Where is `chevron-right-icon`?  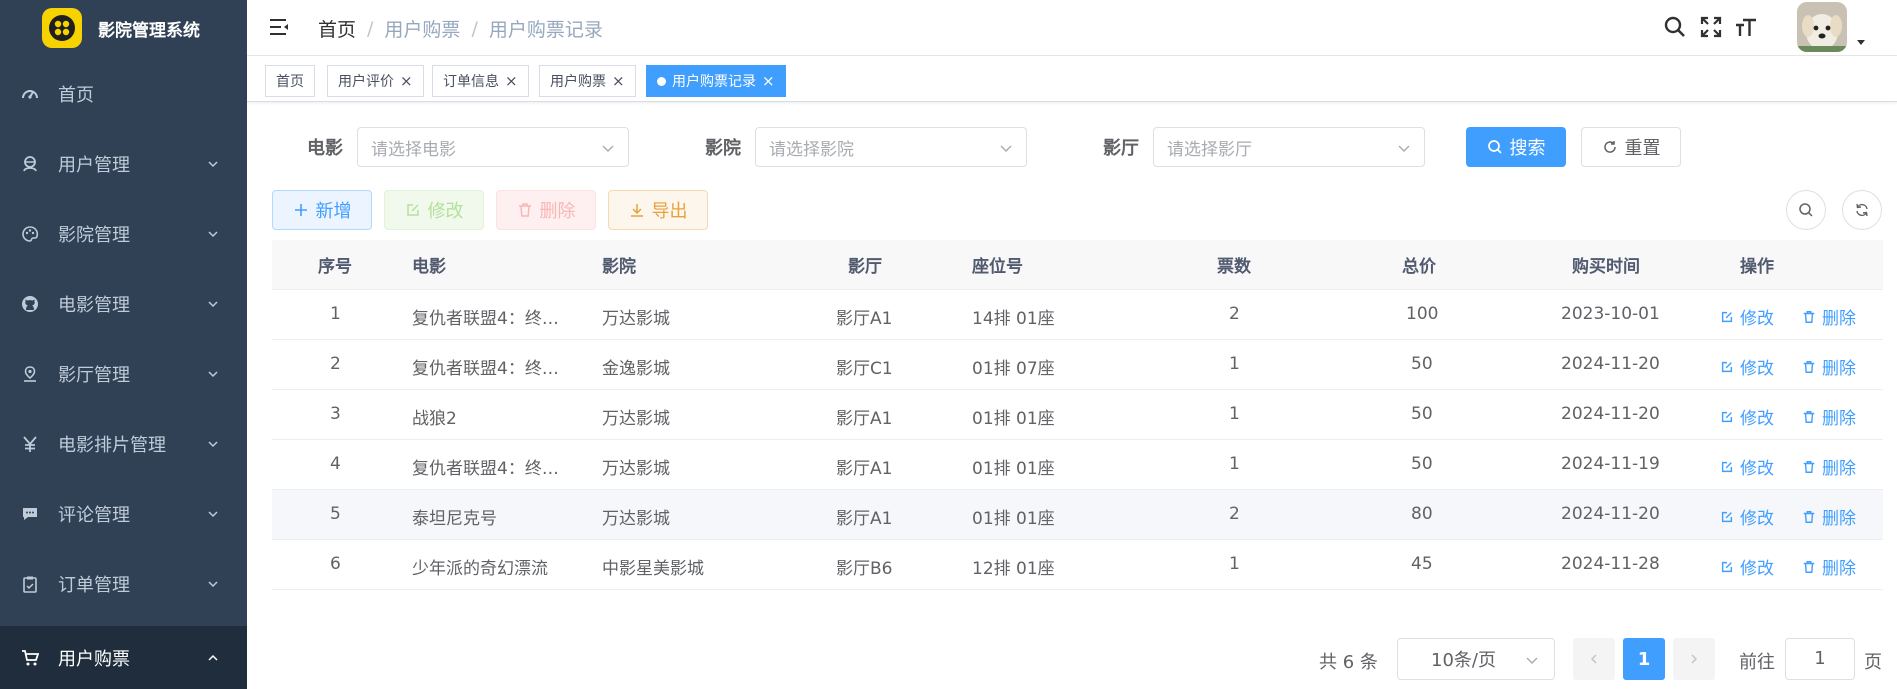 chevron-right-icon is located at coordinates (1694, 659).